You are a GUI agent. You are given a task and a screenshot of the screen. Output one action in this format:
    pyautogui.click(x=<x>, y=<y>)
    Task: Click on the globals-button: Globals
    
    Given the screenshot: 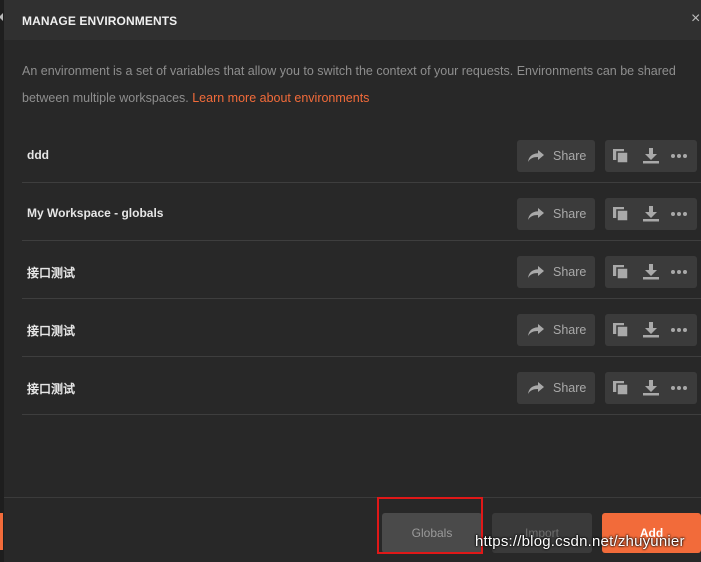 What is the action you would take?
    pyautogui.click(x=432, y=533)
    